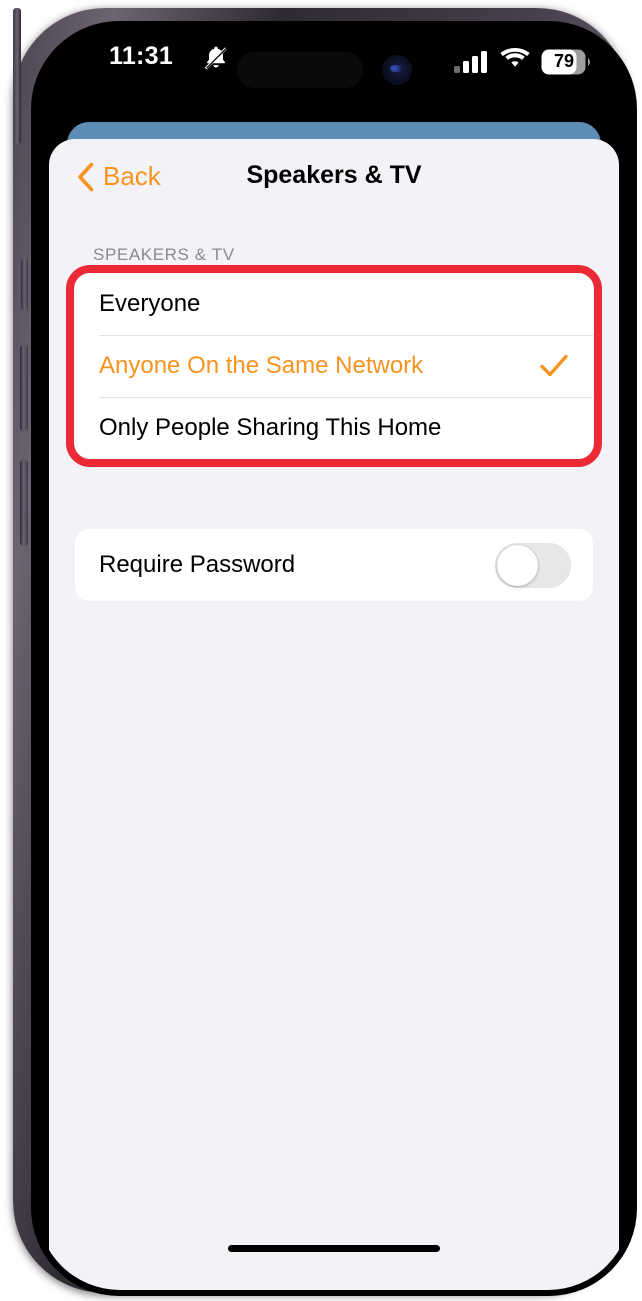  I want to click on require-password-label: Require Password, so click(197, 564).